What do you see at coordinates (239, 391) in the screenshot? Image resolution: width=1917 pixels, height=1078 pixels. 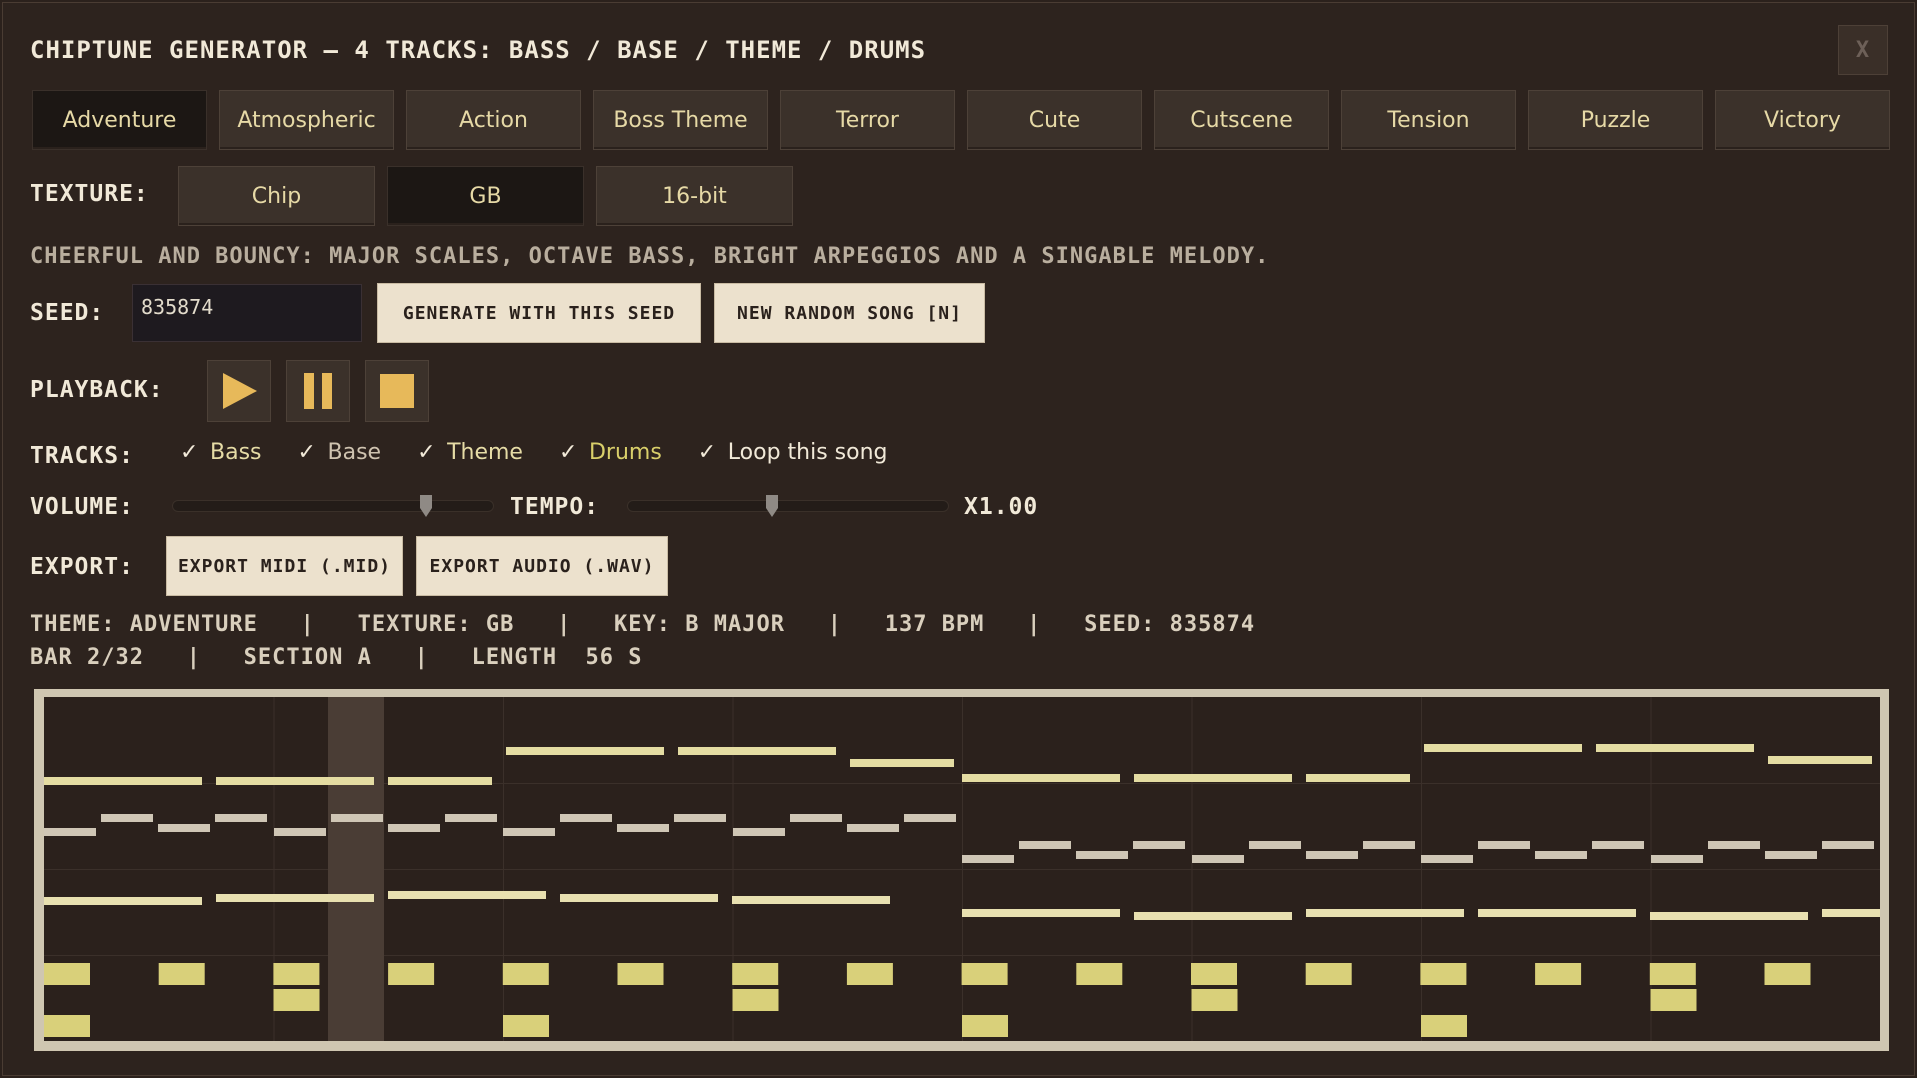 I see `play-button` at bounding box center [239, 391].